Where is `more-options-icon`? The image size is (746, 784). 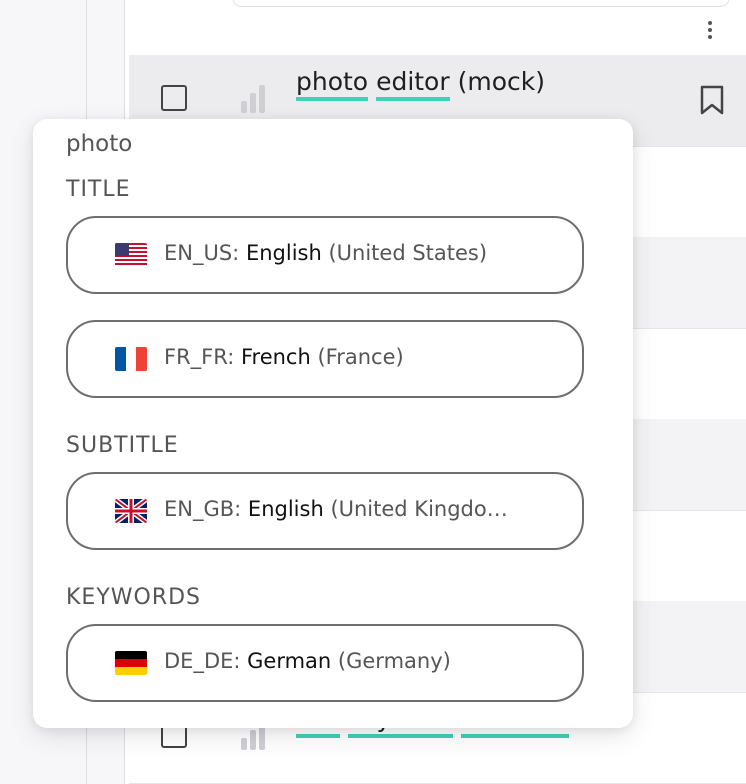 more-options-icon is located at coordinates (710, 30).